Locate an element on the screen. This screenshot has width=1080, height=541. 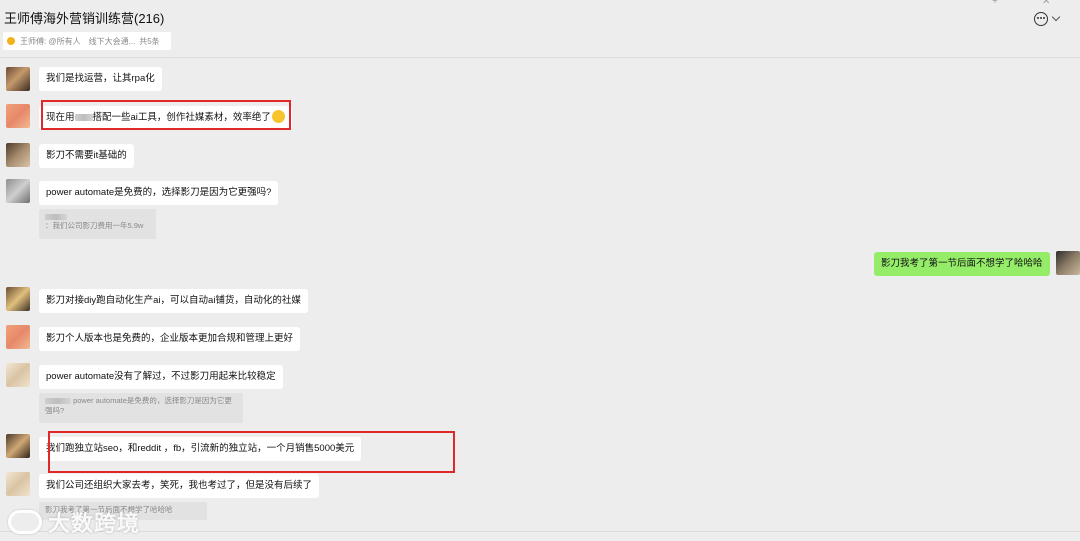
window-control: + is located at coordinates (995, 3).